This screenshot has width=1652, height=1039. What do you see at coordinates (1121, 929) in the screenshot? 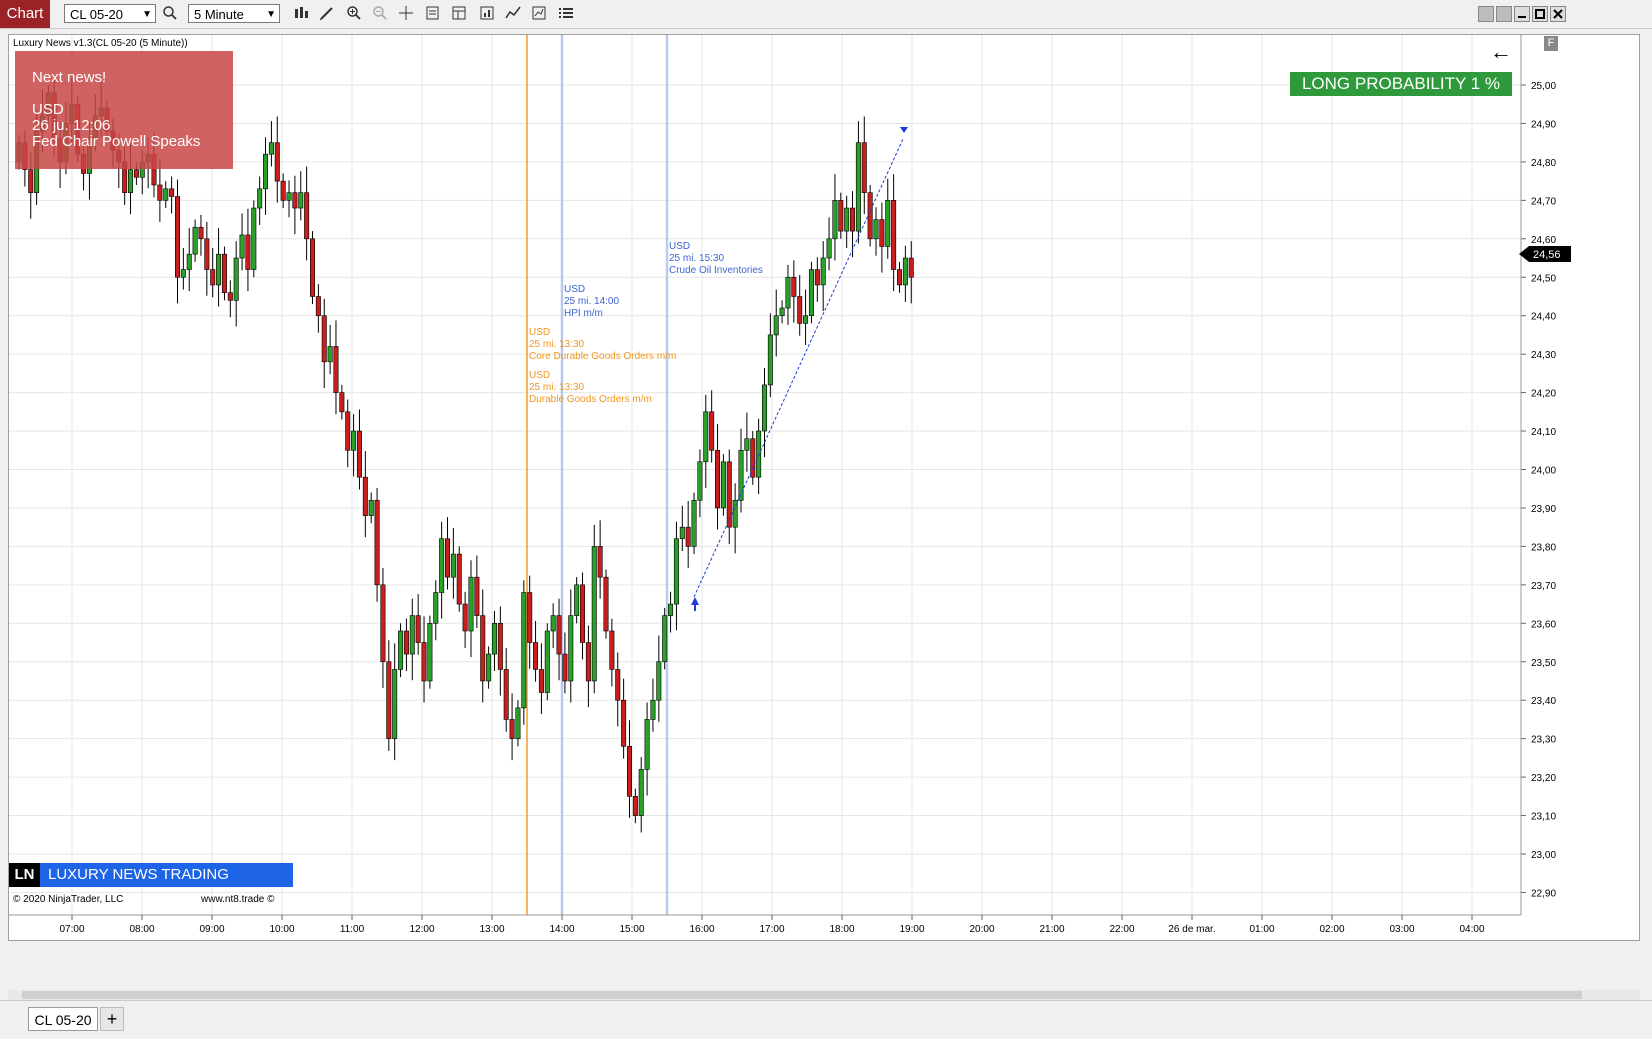
I see `time-tick-label: 22:00` at bounding box center [1121, 929].